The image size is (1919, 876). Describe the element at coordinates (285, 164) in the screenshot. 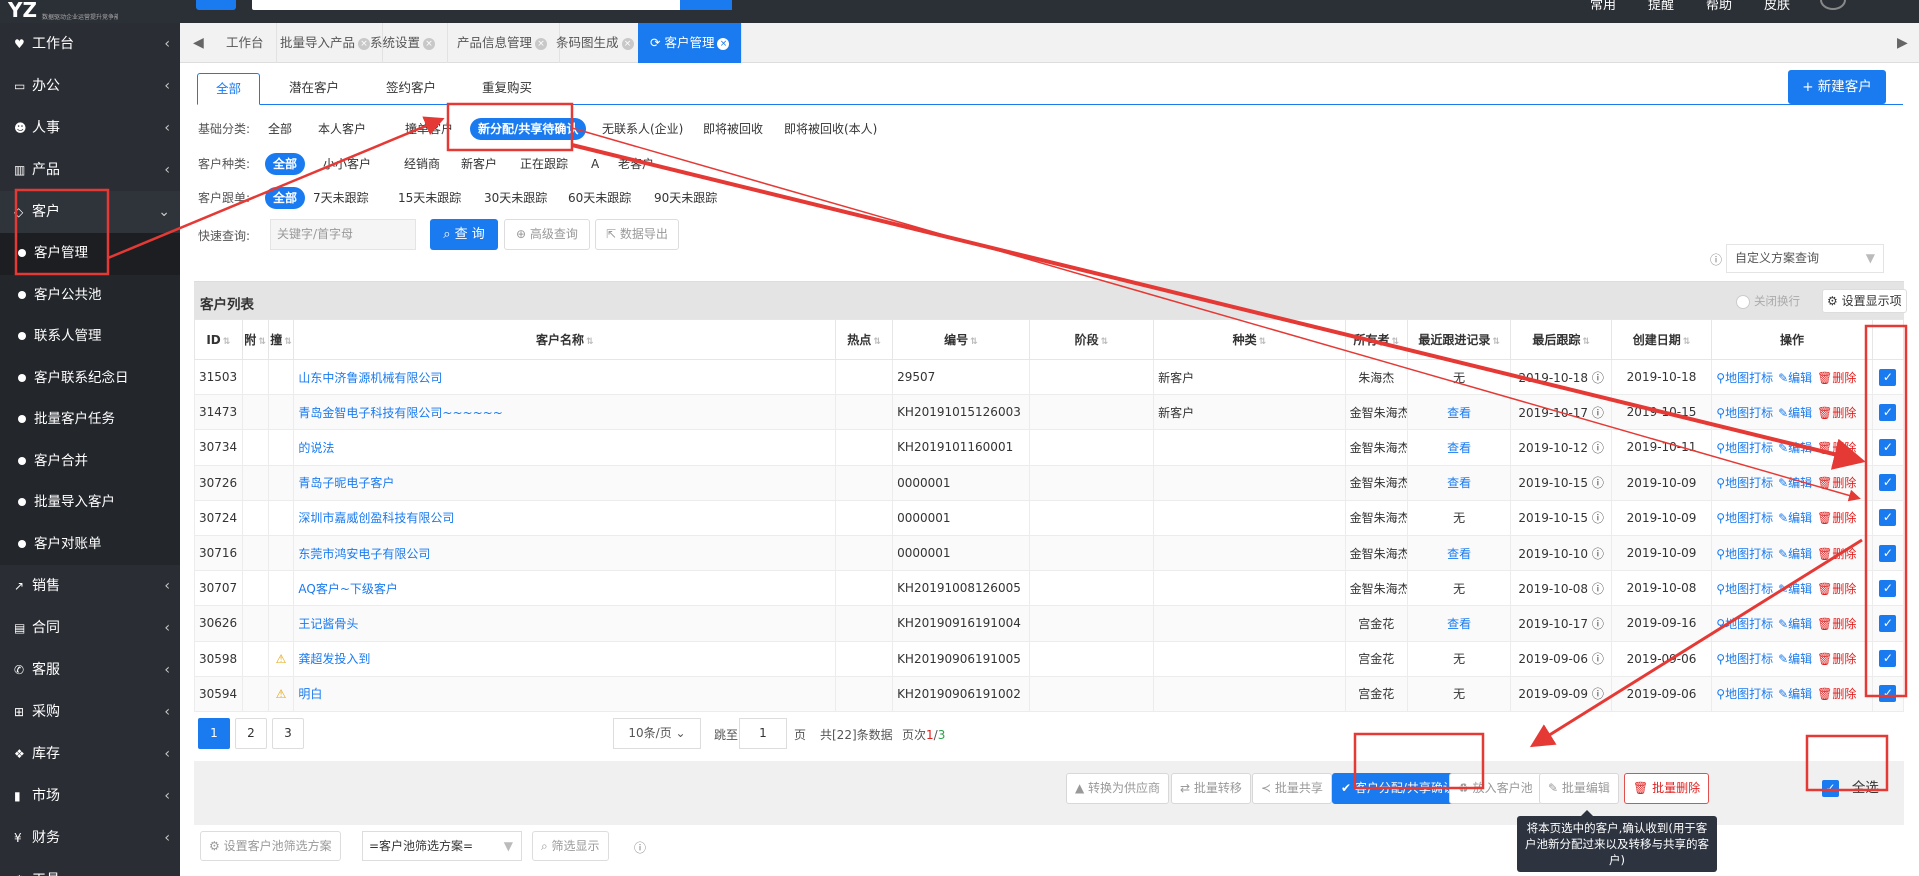

I see `filter-chip-type-0: 全部` at that location.